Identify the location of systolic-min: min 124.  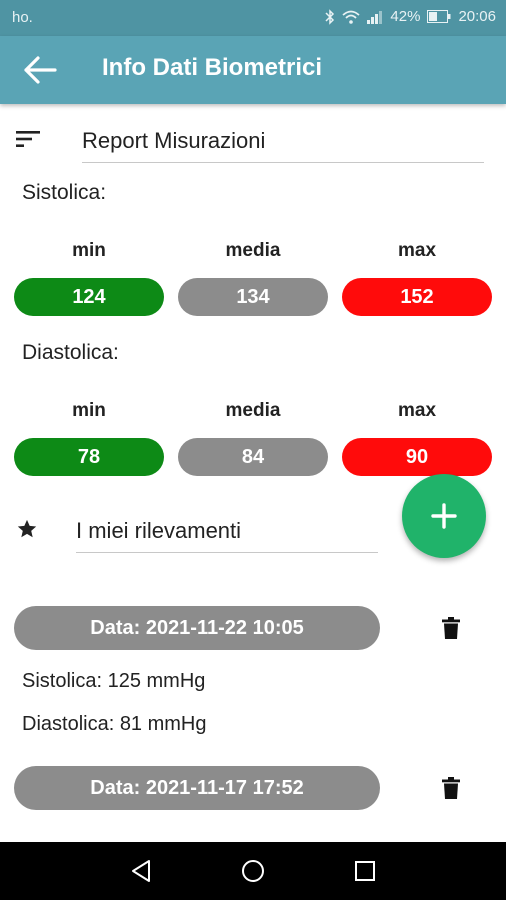
(89, 278).